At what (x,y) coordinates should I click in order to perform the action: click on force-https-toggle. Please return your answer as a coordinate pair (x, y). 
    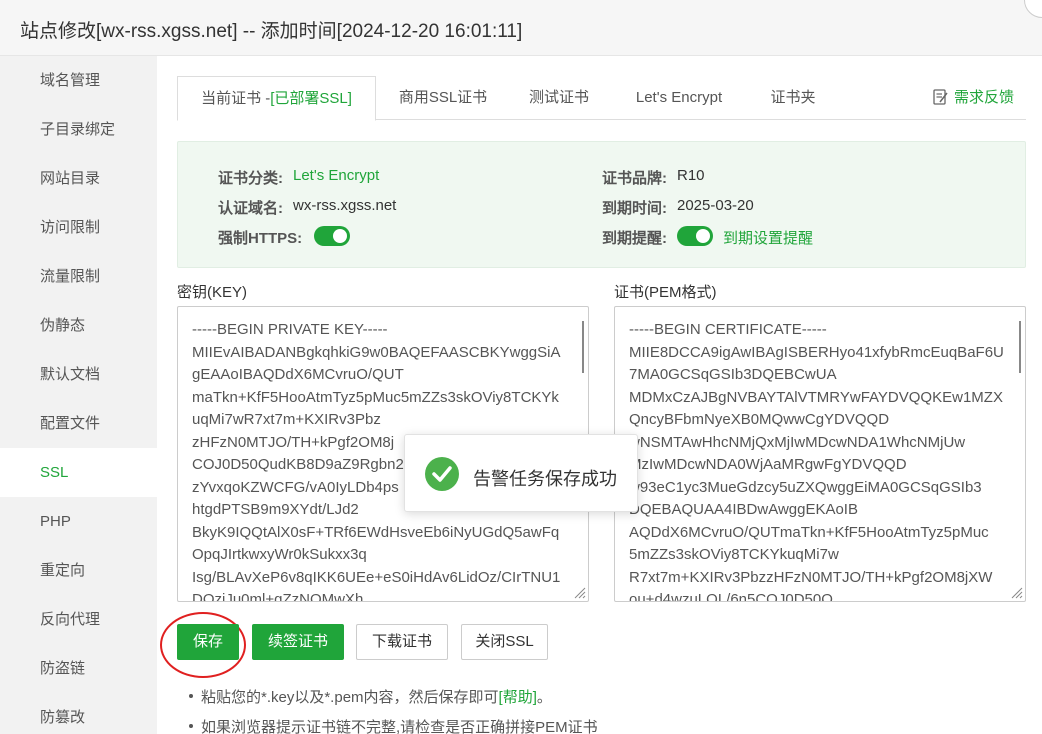
    Looking at the image, I should click on (332, 236).